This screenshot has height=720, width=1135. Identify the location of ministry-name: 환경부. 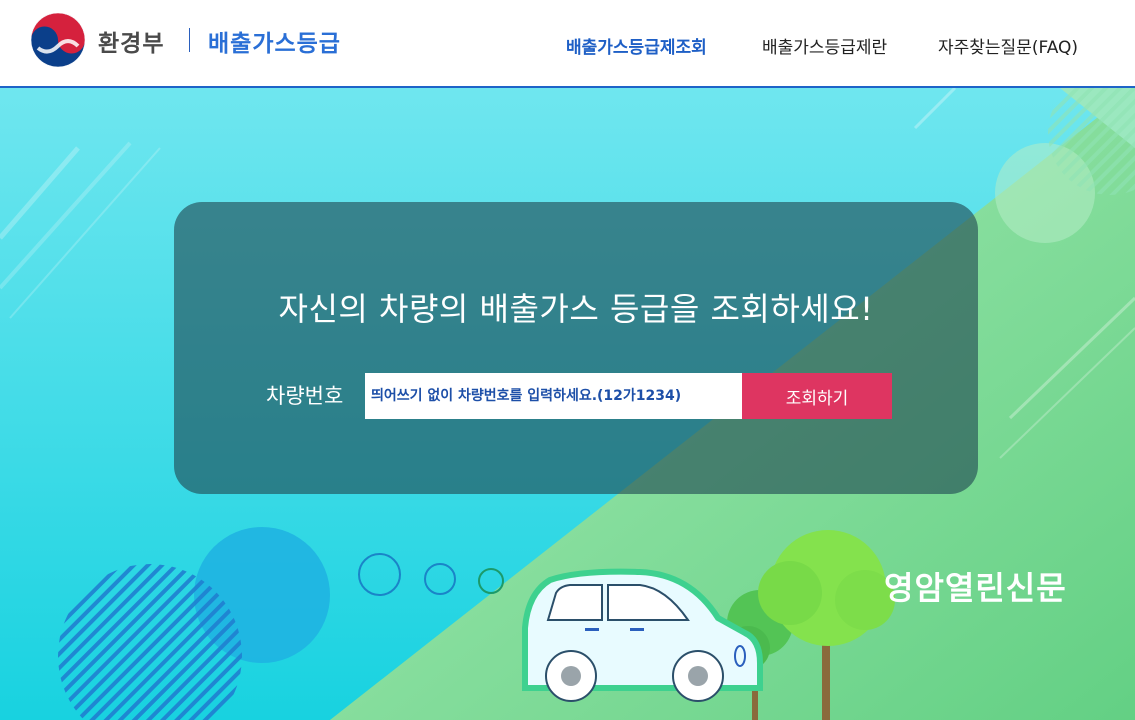
(131, 41).